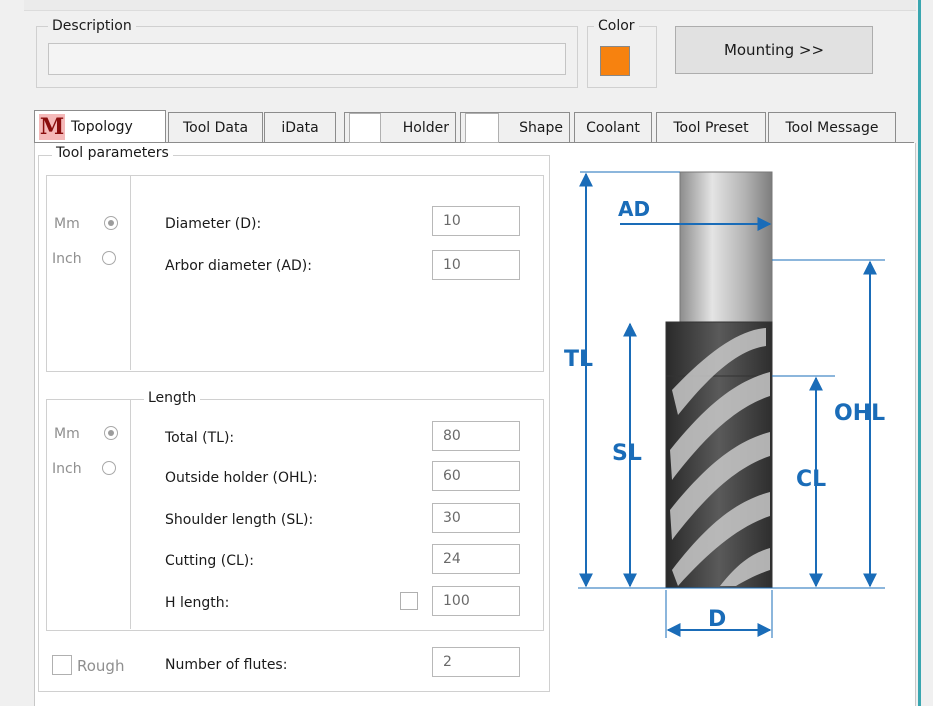 The height and width of the screenshot is (706, 933). I want to click on tab-coolant-label: Coolant, so click(613, 127).